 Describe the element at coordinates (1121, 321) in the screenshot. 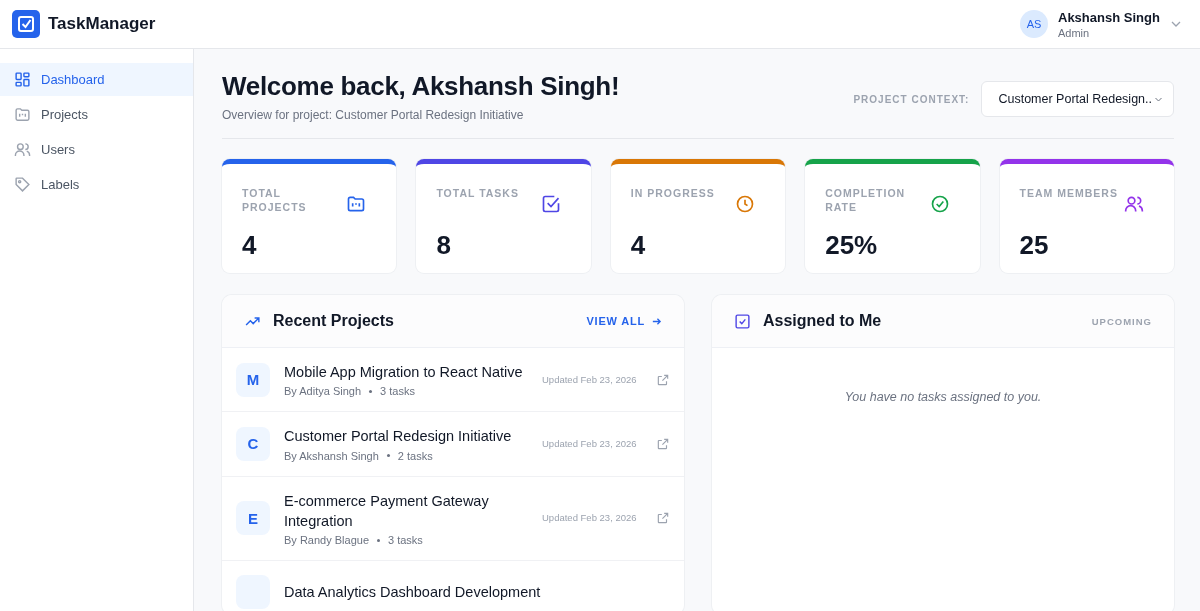

I see `upcoming-label: UPCOMING` at that location.